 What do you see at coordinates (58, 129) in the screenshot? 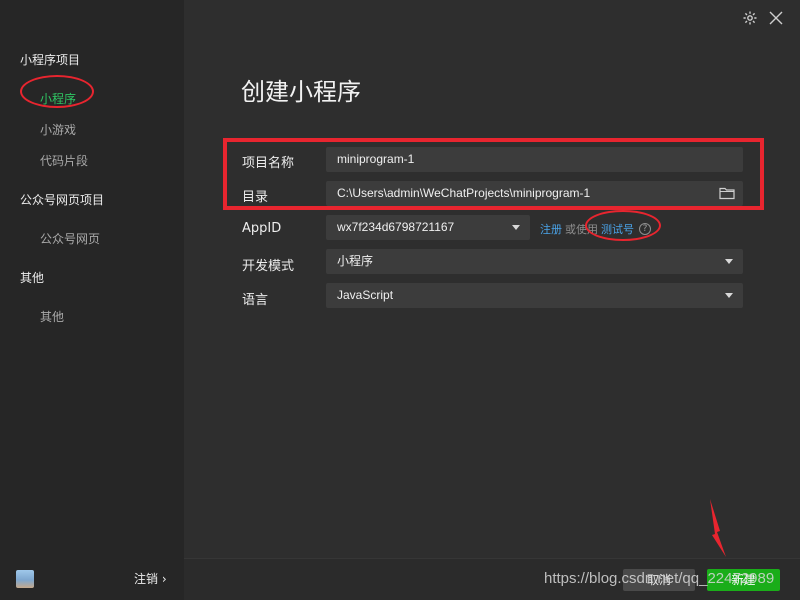
I see `sidebar-item-minigame: 小游戏` at bounding box center [58, 129].